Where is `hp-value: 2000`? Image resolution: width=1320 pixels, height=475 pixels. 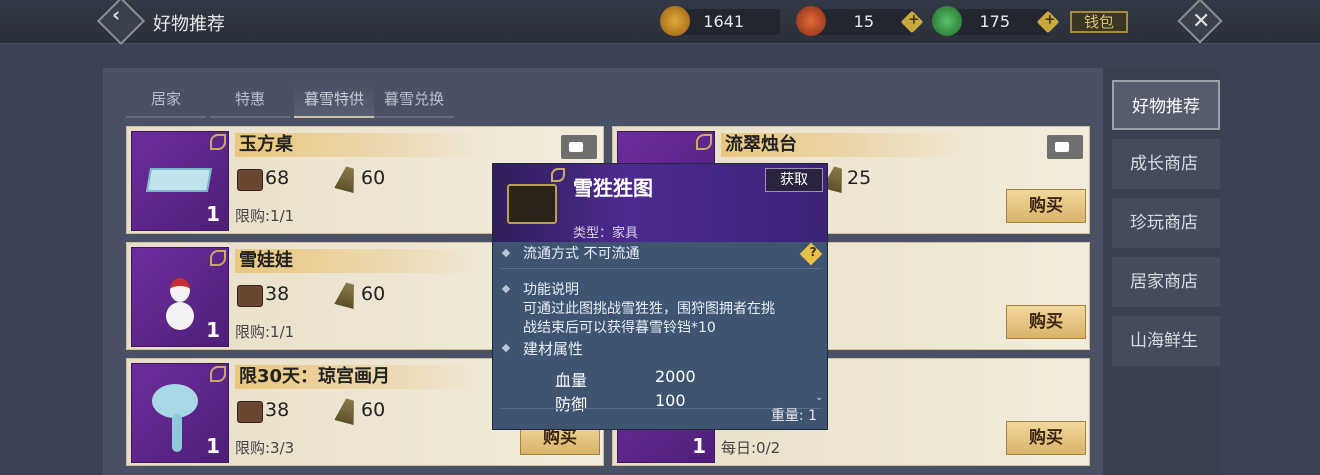
hp-value: 2000 is located at coordinates (675, 376).